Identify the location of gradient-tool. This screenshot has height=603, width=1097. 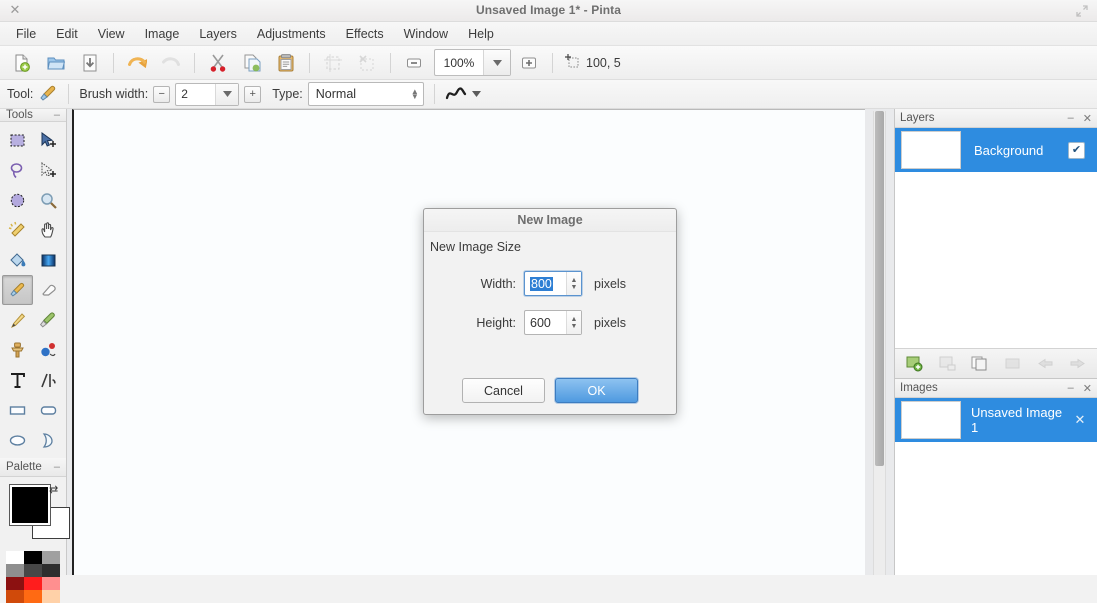
(48, 260).